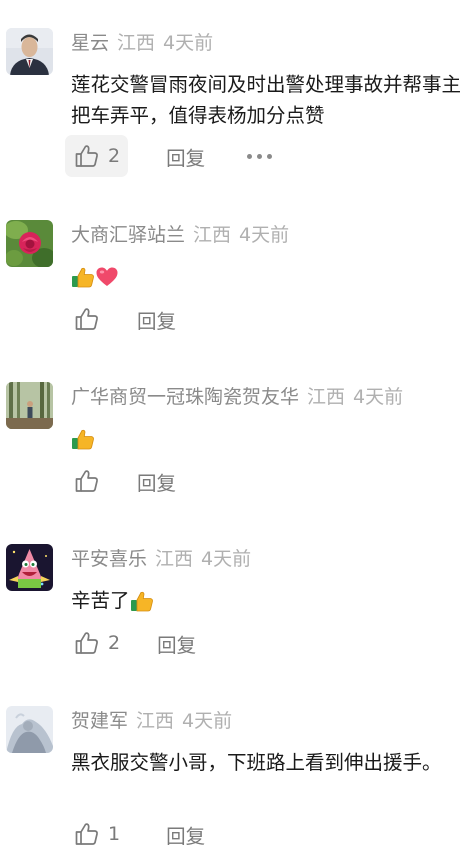 The width and height of the screenshot is (474, 858). I want to click on heart-emoji, so click(107, 276).